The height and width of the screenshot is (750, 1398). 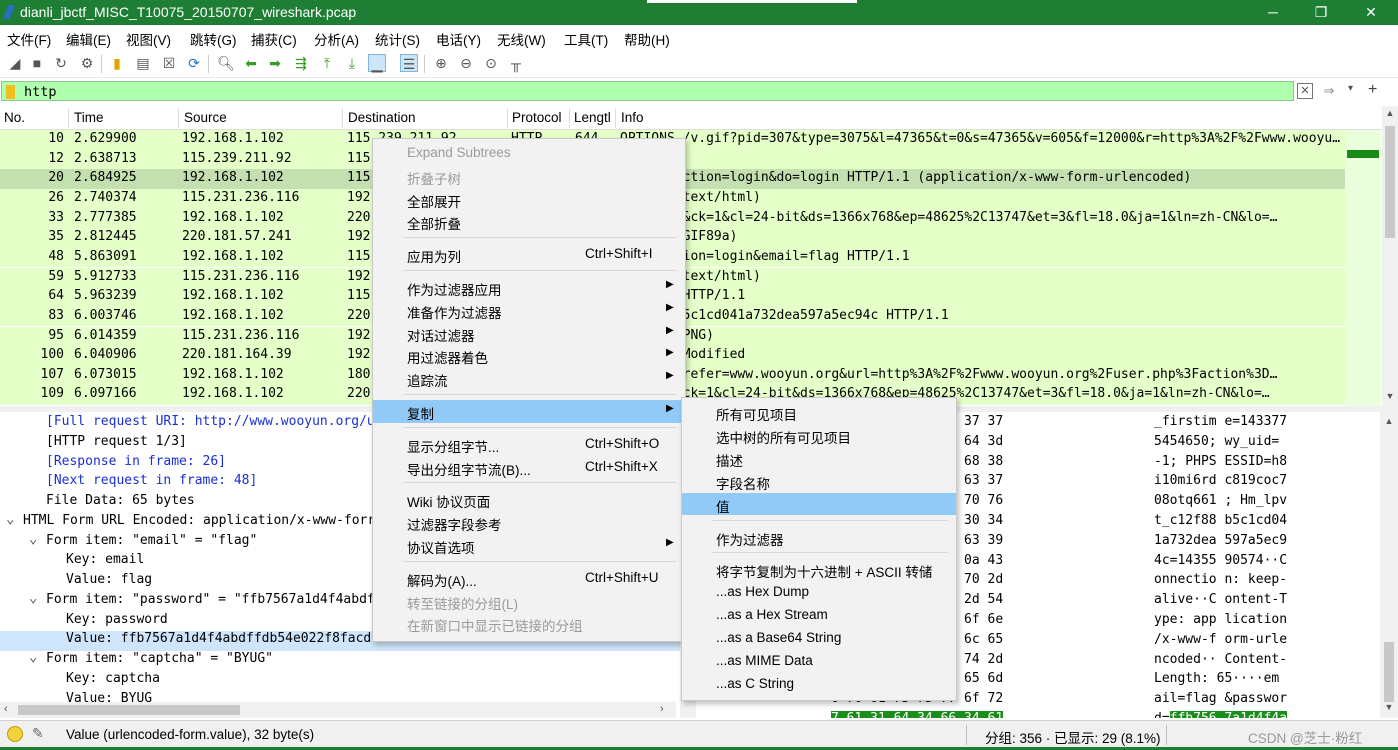 I want to click on menu-item: 所有可见项目, so click(x=819, y=412).